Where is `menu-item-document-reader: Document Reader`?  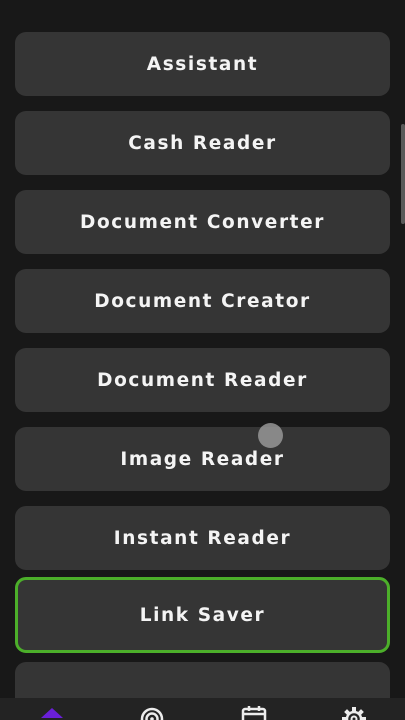
menu-item-document-reader: Document Reader is located at coordinates (202, 380).